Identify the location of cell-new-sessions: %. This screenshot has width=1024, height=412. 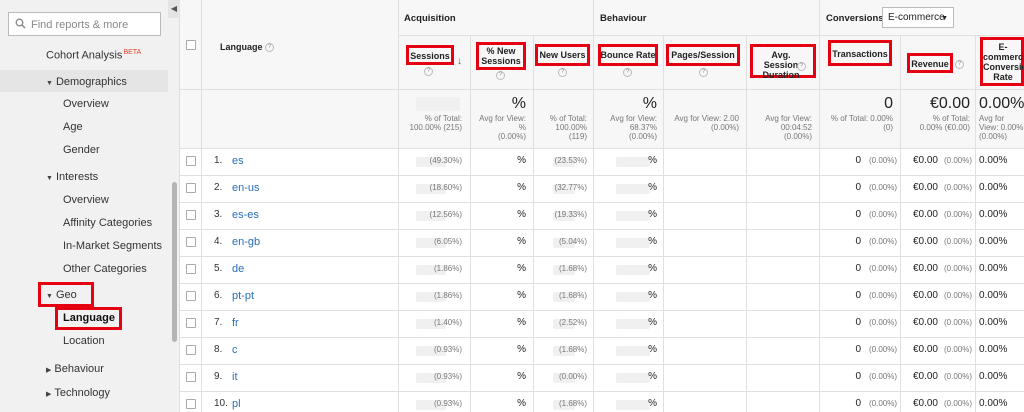
(521, 322).